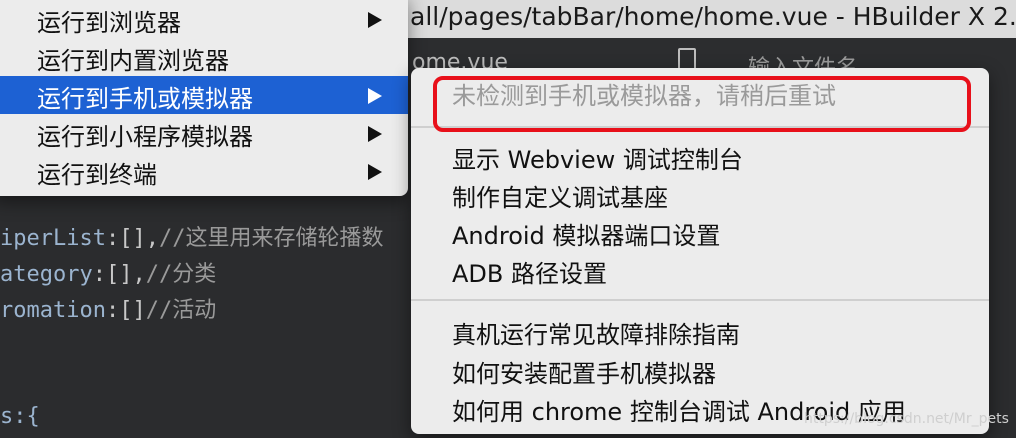  I want to click on menu-item-run-terminal: 运行到终端, so click(204, 171).